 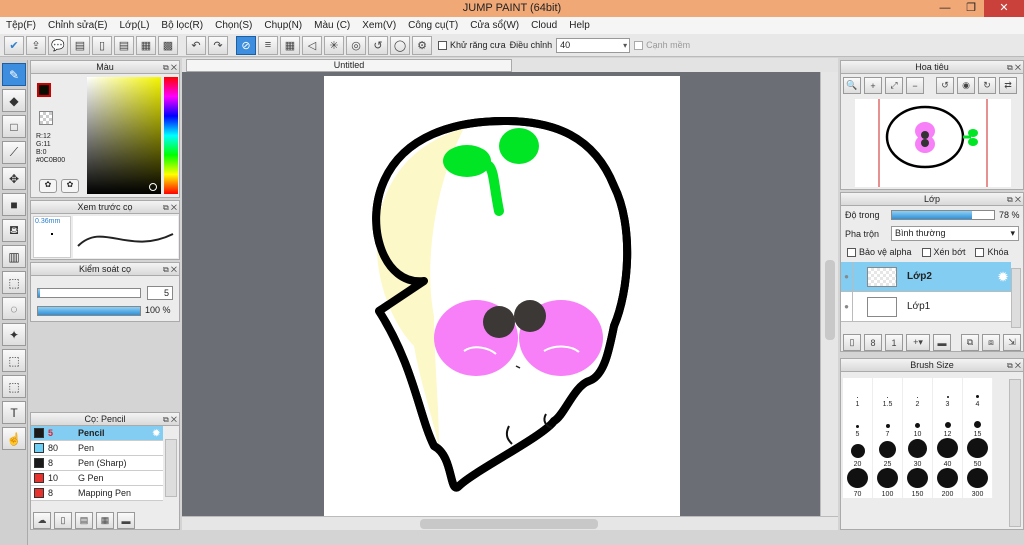 I want to click on line-tool-icon: ⟋, so click(x=14, y=152).